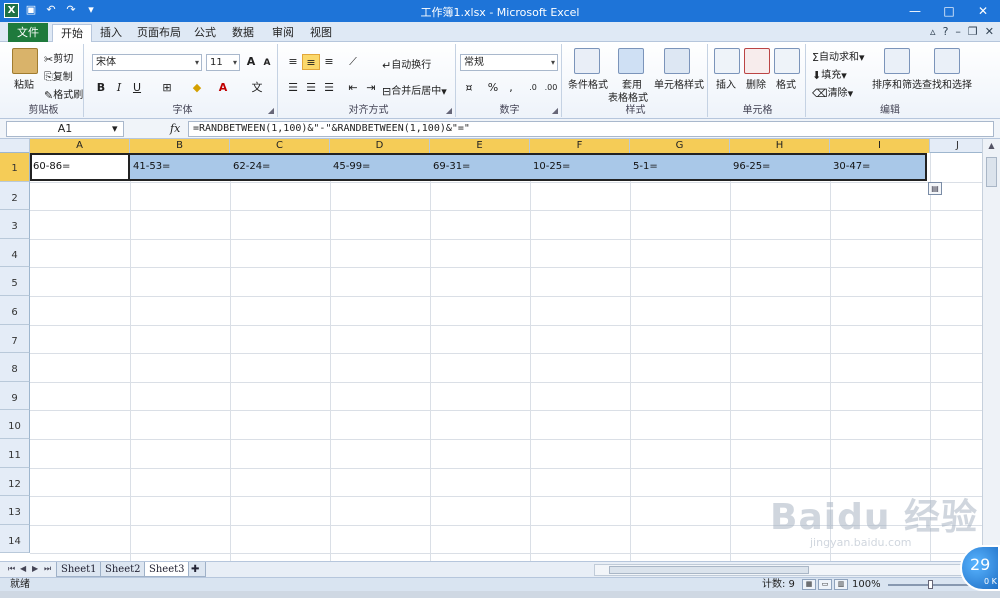  Describe the element at coordinates (786, 83) in the screenshot. I see `format-cells-button: 格式` at that location.